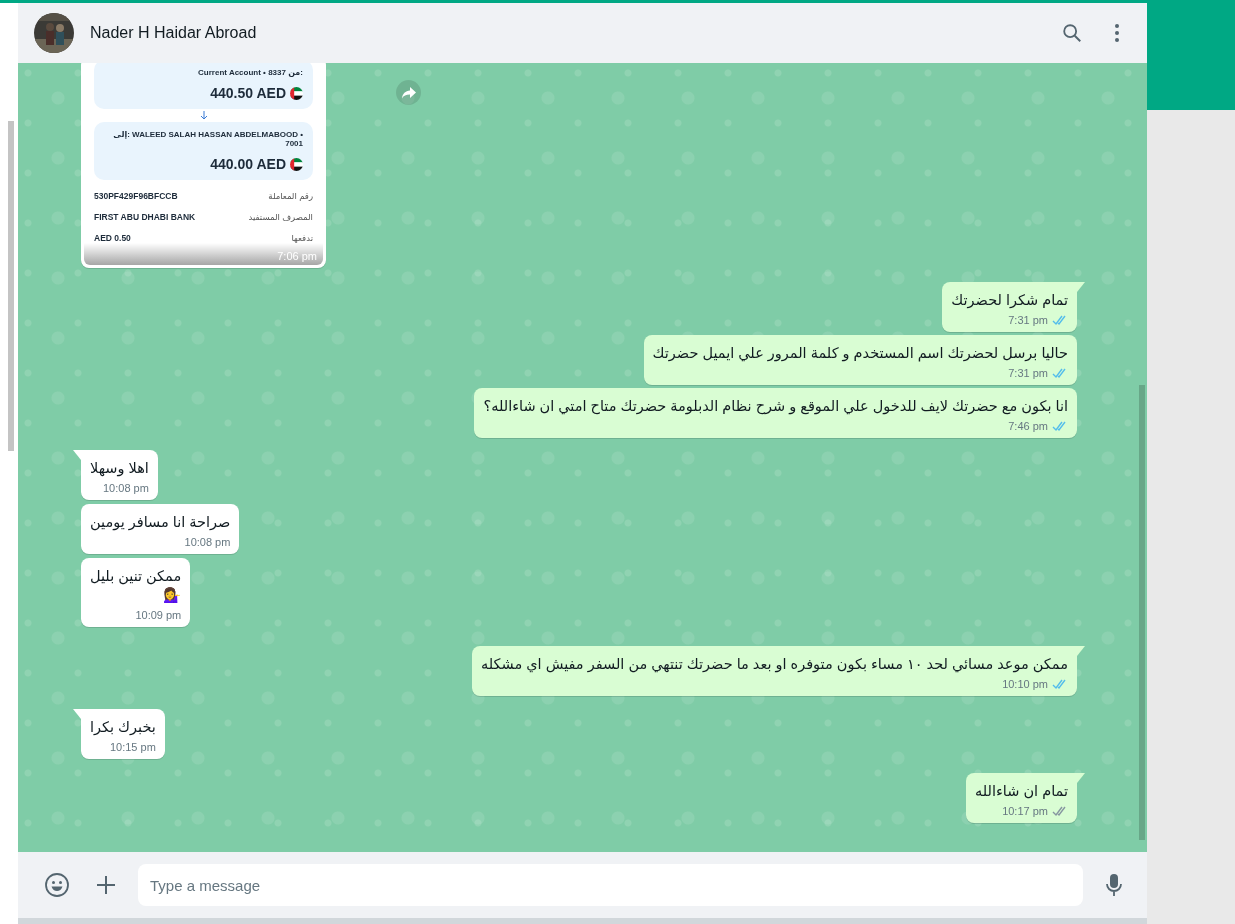  What do you see at coordinates (1025, 811) in the screenshot?
I see `message-time: 10:17 pm` at bounding box center [1025, 811].